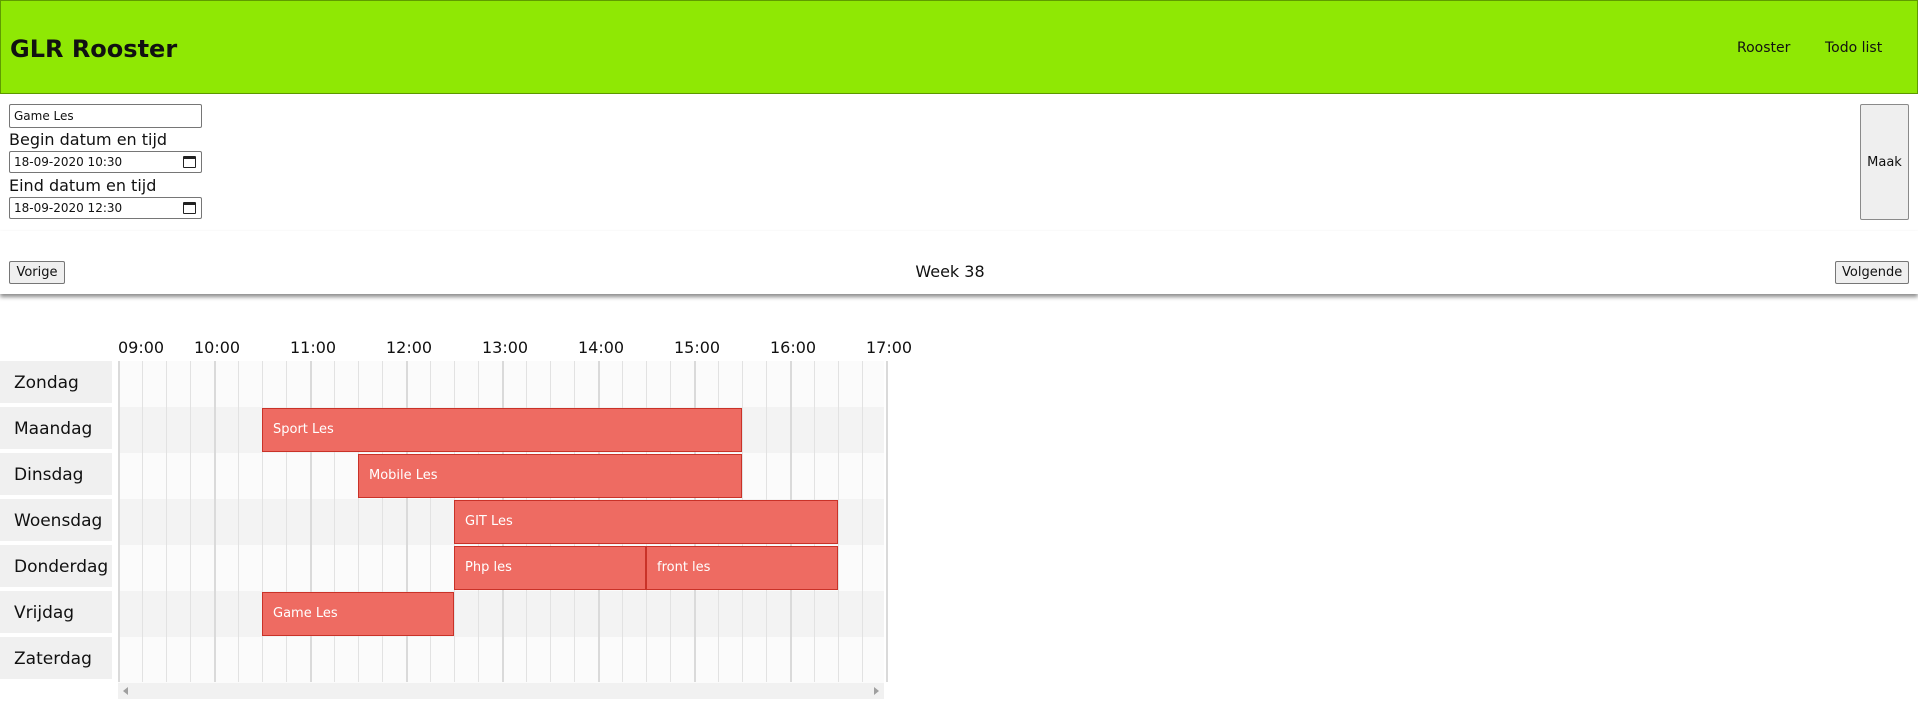 The image size is (1918, 707). Describe the element at coordinates (889, 347) in the screenshot. I see `time-label: 17:00` at that location.